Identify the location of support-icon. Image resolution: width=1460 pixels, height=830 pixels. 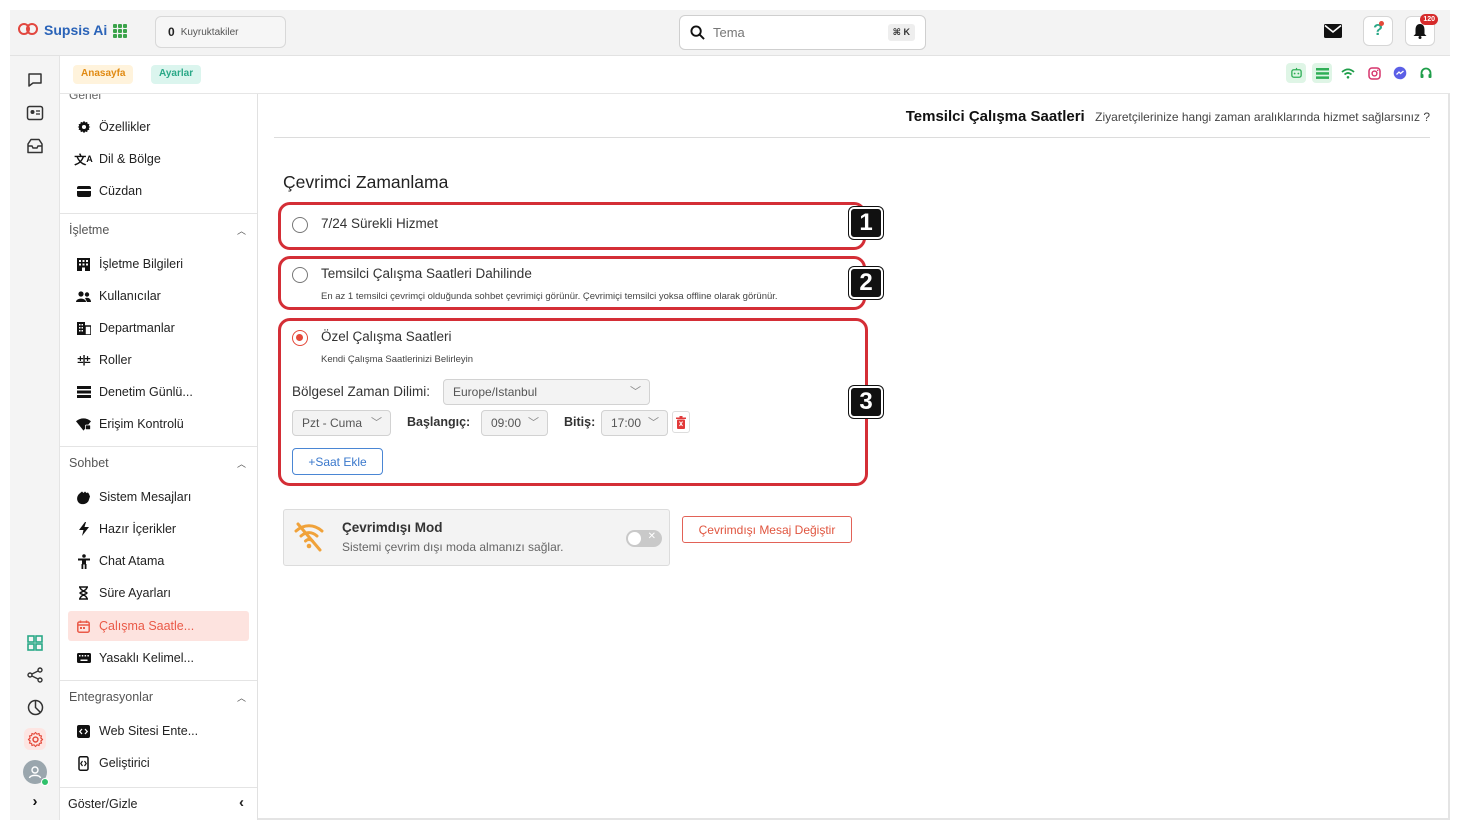
(1426, 73).